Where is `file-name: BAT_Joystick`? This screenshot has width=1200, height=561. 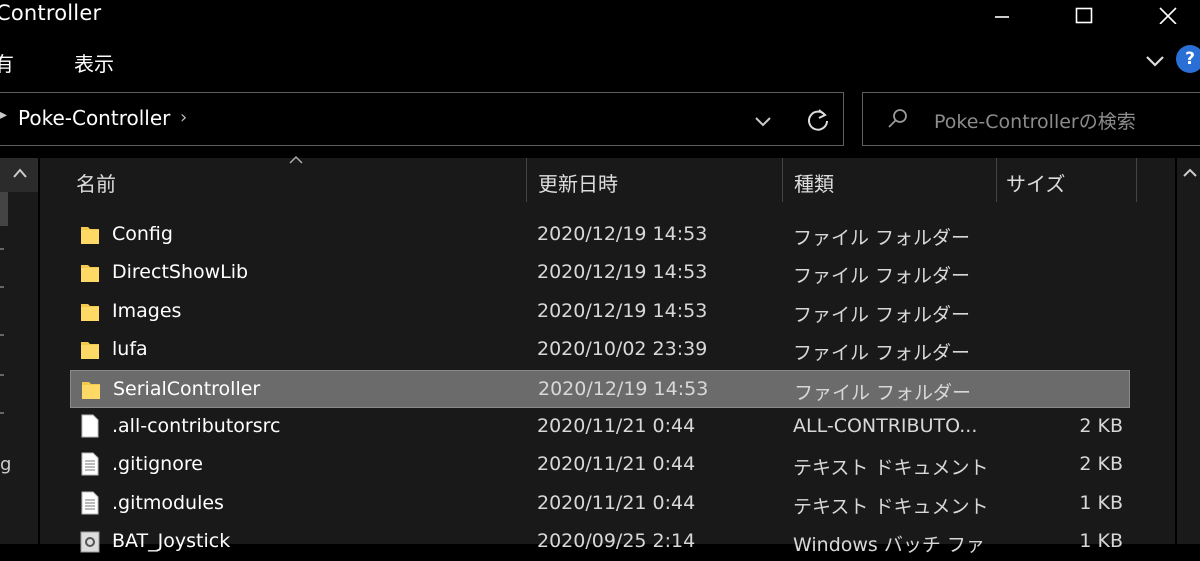 file-name: BAT_Joystick is located at coordinates (171, 541).